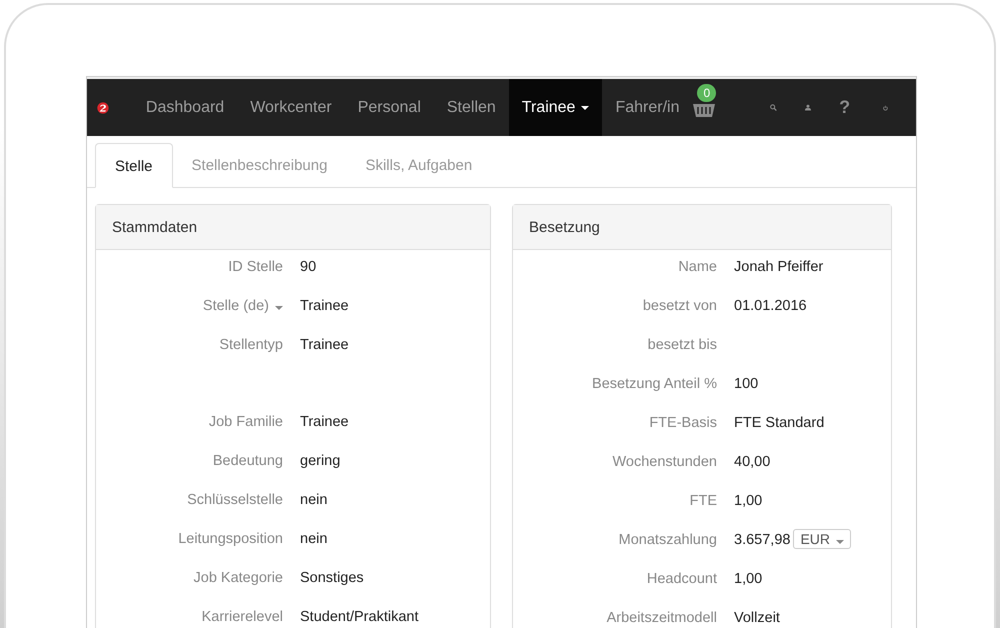 This screenshot has height=628, width=1000. What do you see at coordinates (134, 165) in the screenshot?
I see `tab: Stelle` at bounding box center [134, 165].